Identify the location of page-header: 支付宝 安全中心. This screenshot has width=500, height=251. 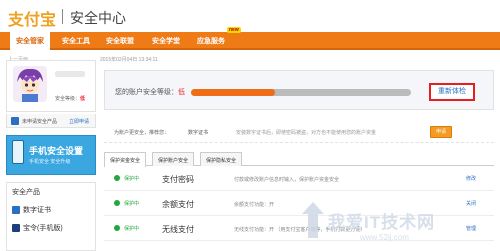
(250, 16).